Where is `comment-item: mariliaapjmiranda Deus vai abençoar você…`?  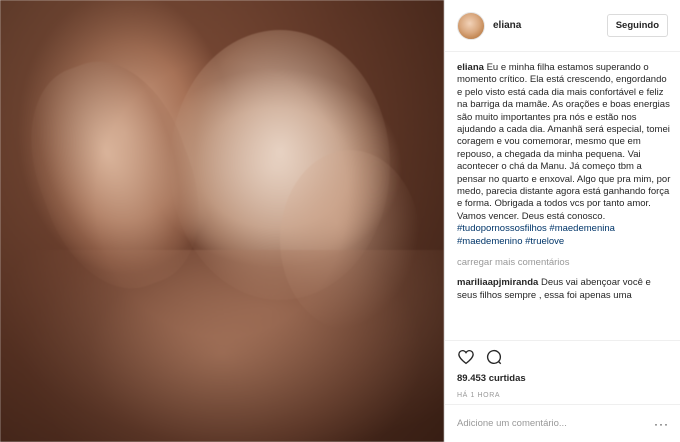
comment-item: mariliaapjmiranda Deus vai abençoar você… is located at coordinates (565, 289).